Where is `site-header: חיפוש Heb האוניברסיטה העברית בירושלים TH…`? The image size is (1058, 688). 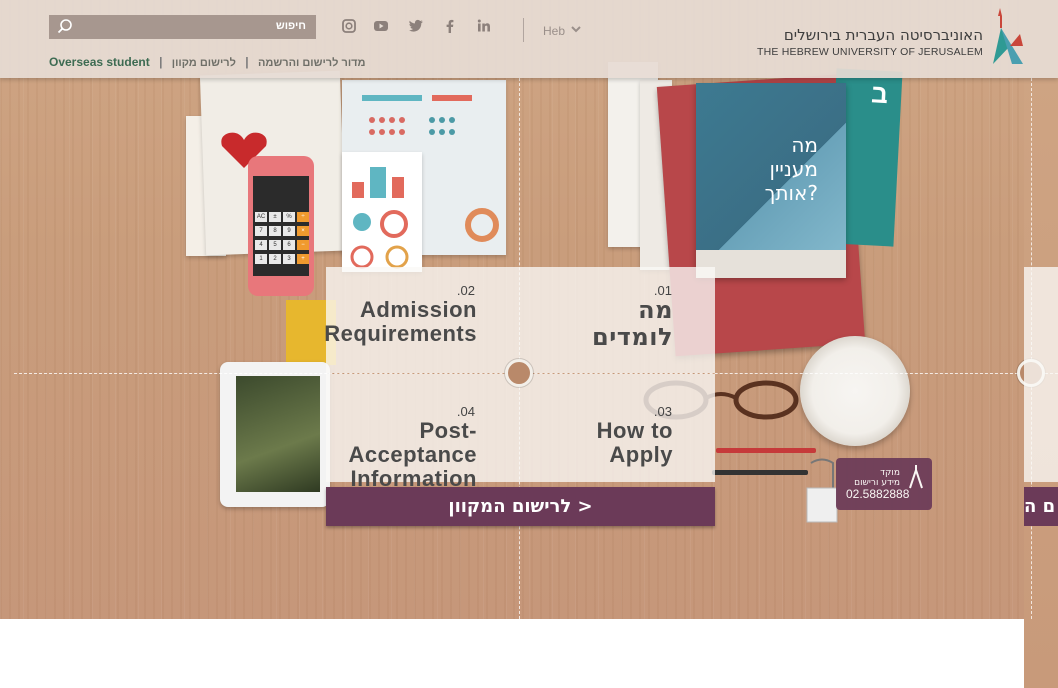 site-header: חיפוש Heb האוניברסיטה העברית בירושלים TH… is located at coordinates (529, 39).